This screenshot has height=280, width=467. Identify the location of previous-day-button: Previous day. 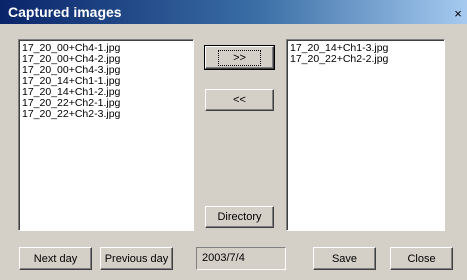
(136, 258).